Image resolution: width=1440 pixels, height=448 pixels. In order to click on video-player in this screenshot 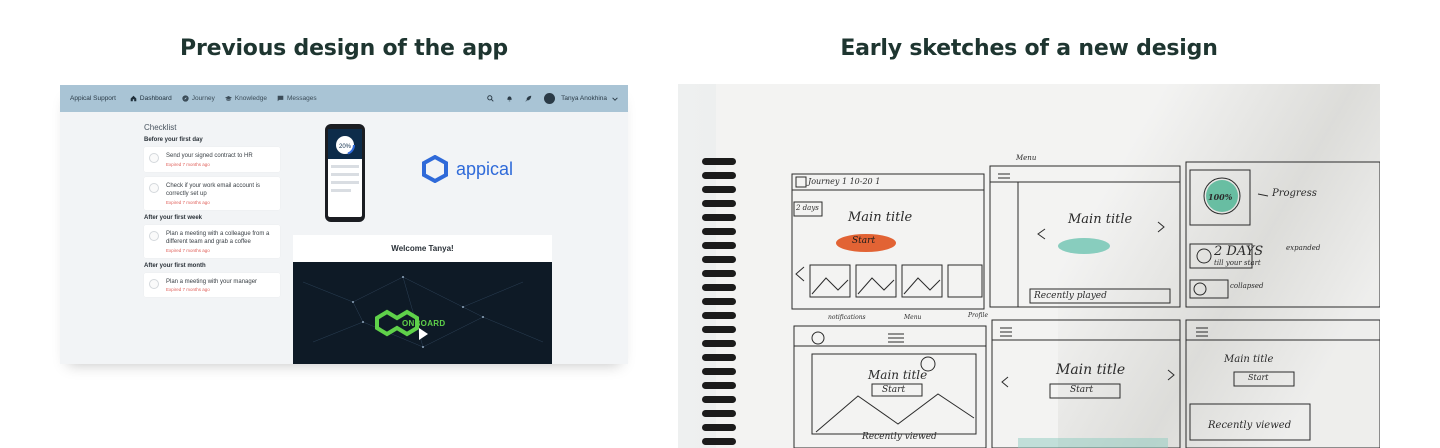, I will do `click(422, 313)`.